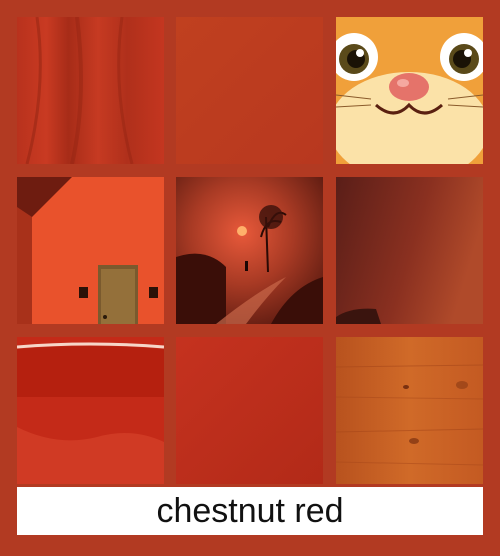 Image resolution: width=500 pixels, height=556 pixels. Describe the element at coordinates (249, 410) in the screenshot. I see `tile-plain-red` at that location.